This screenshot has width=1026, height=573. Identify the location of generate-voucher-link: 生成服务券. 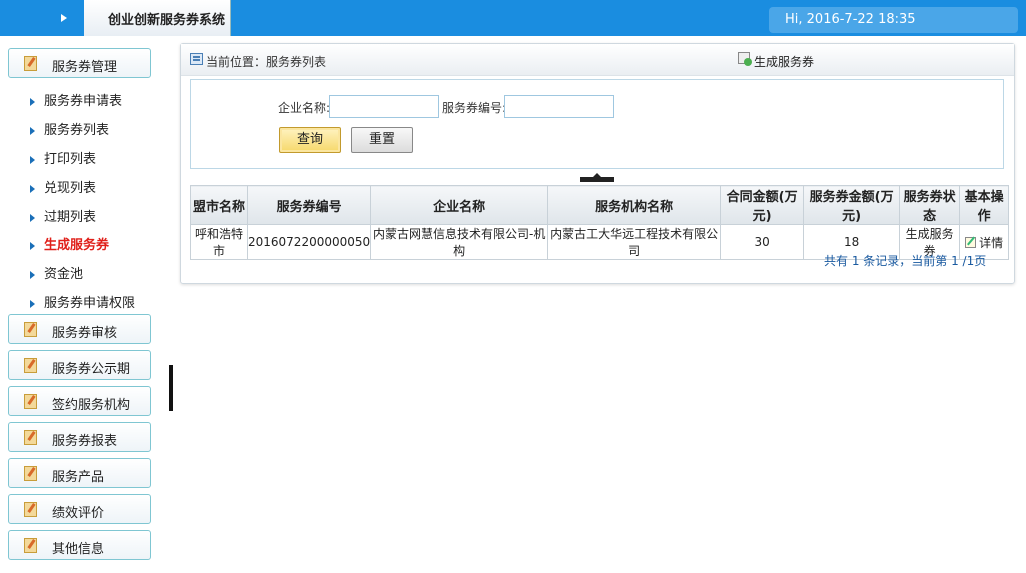
(784, 61).